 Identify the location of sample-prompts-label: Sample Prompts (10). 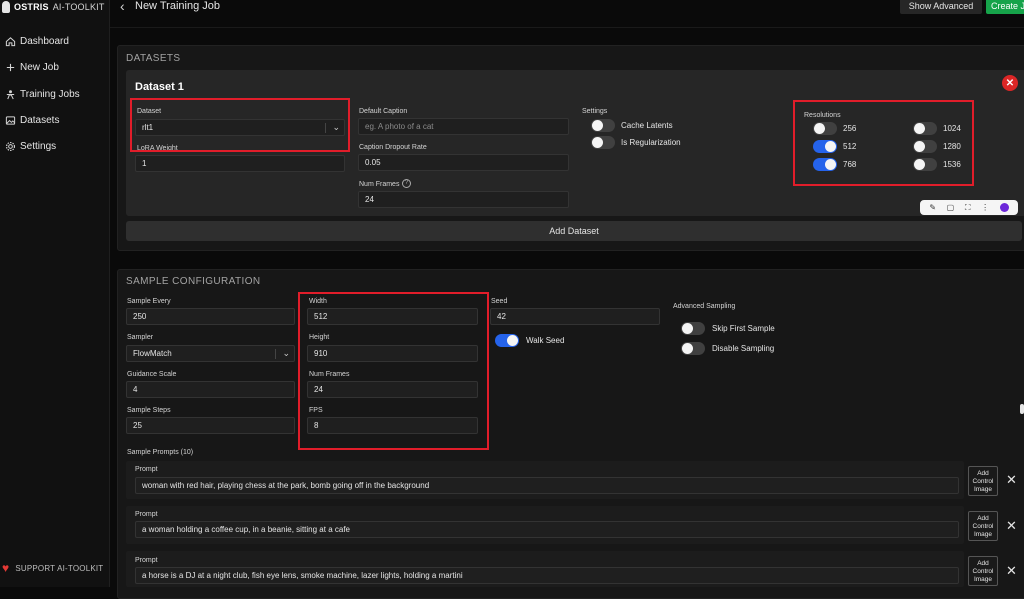
(160, 452).